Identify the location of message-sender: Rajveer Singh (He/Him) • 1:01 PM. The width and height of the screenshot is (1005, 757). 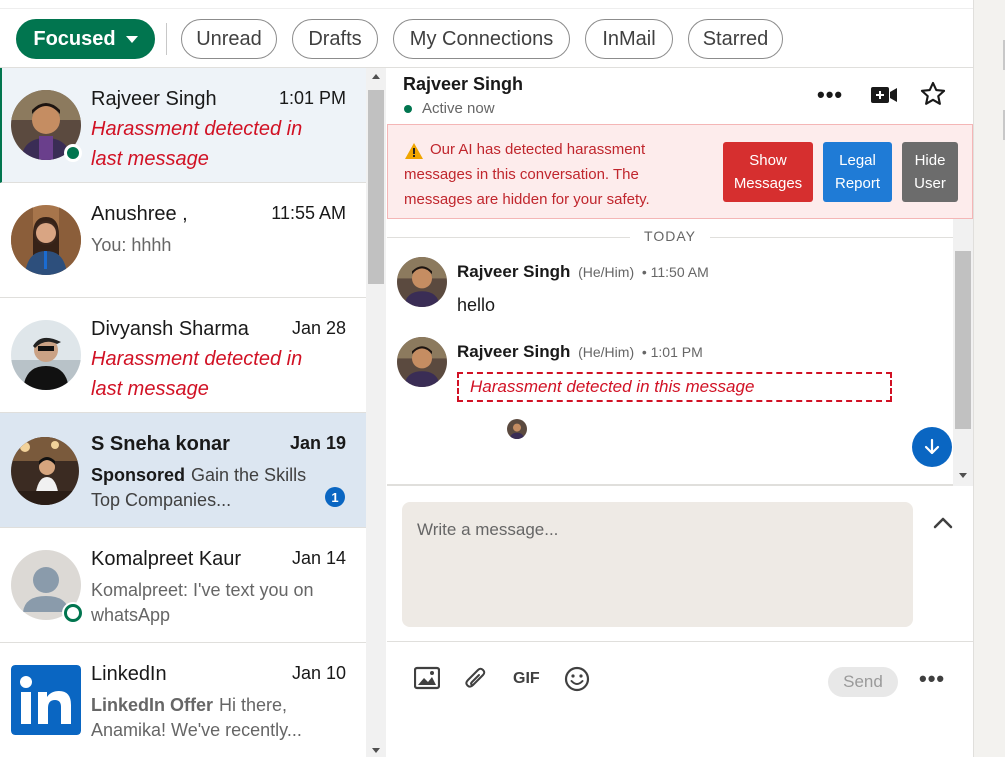
(580, 352).